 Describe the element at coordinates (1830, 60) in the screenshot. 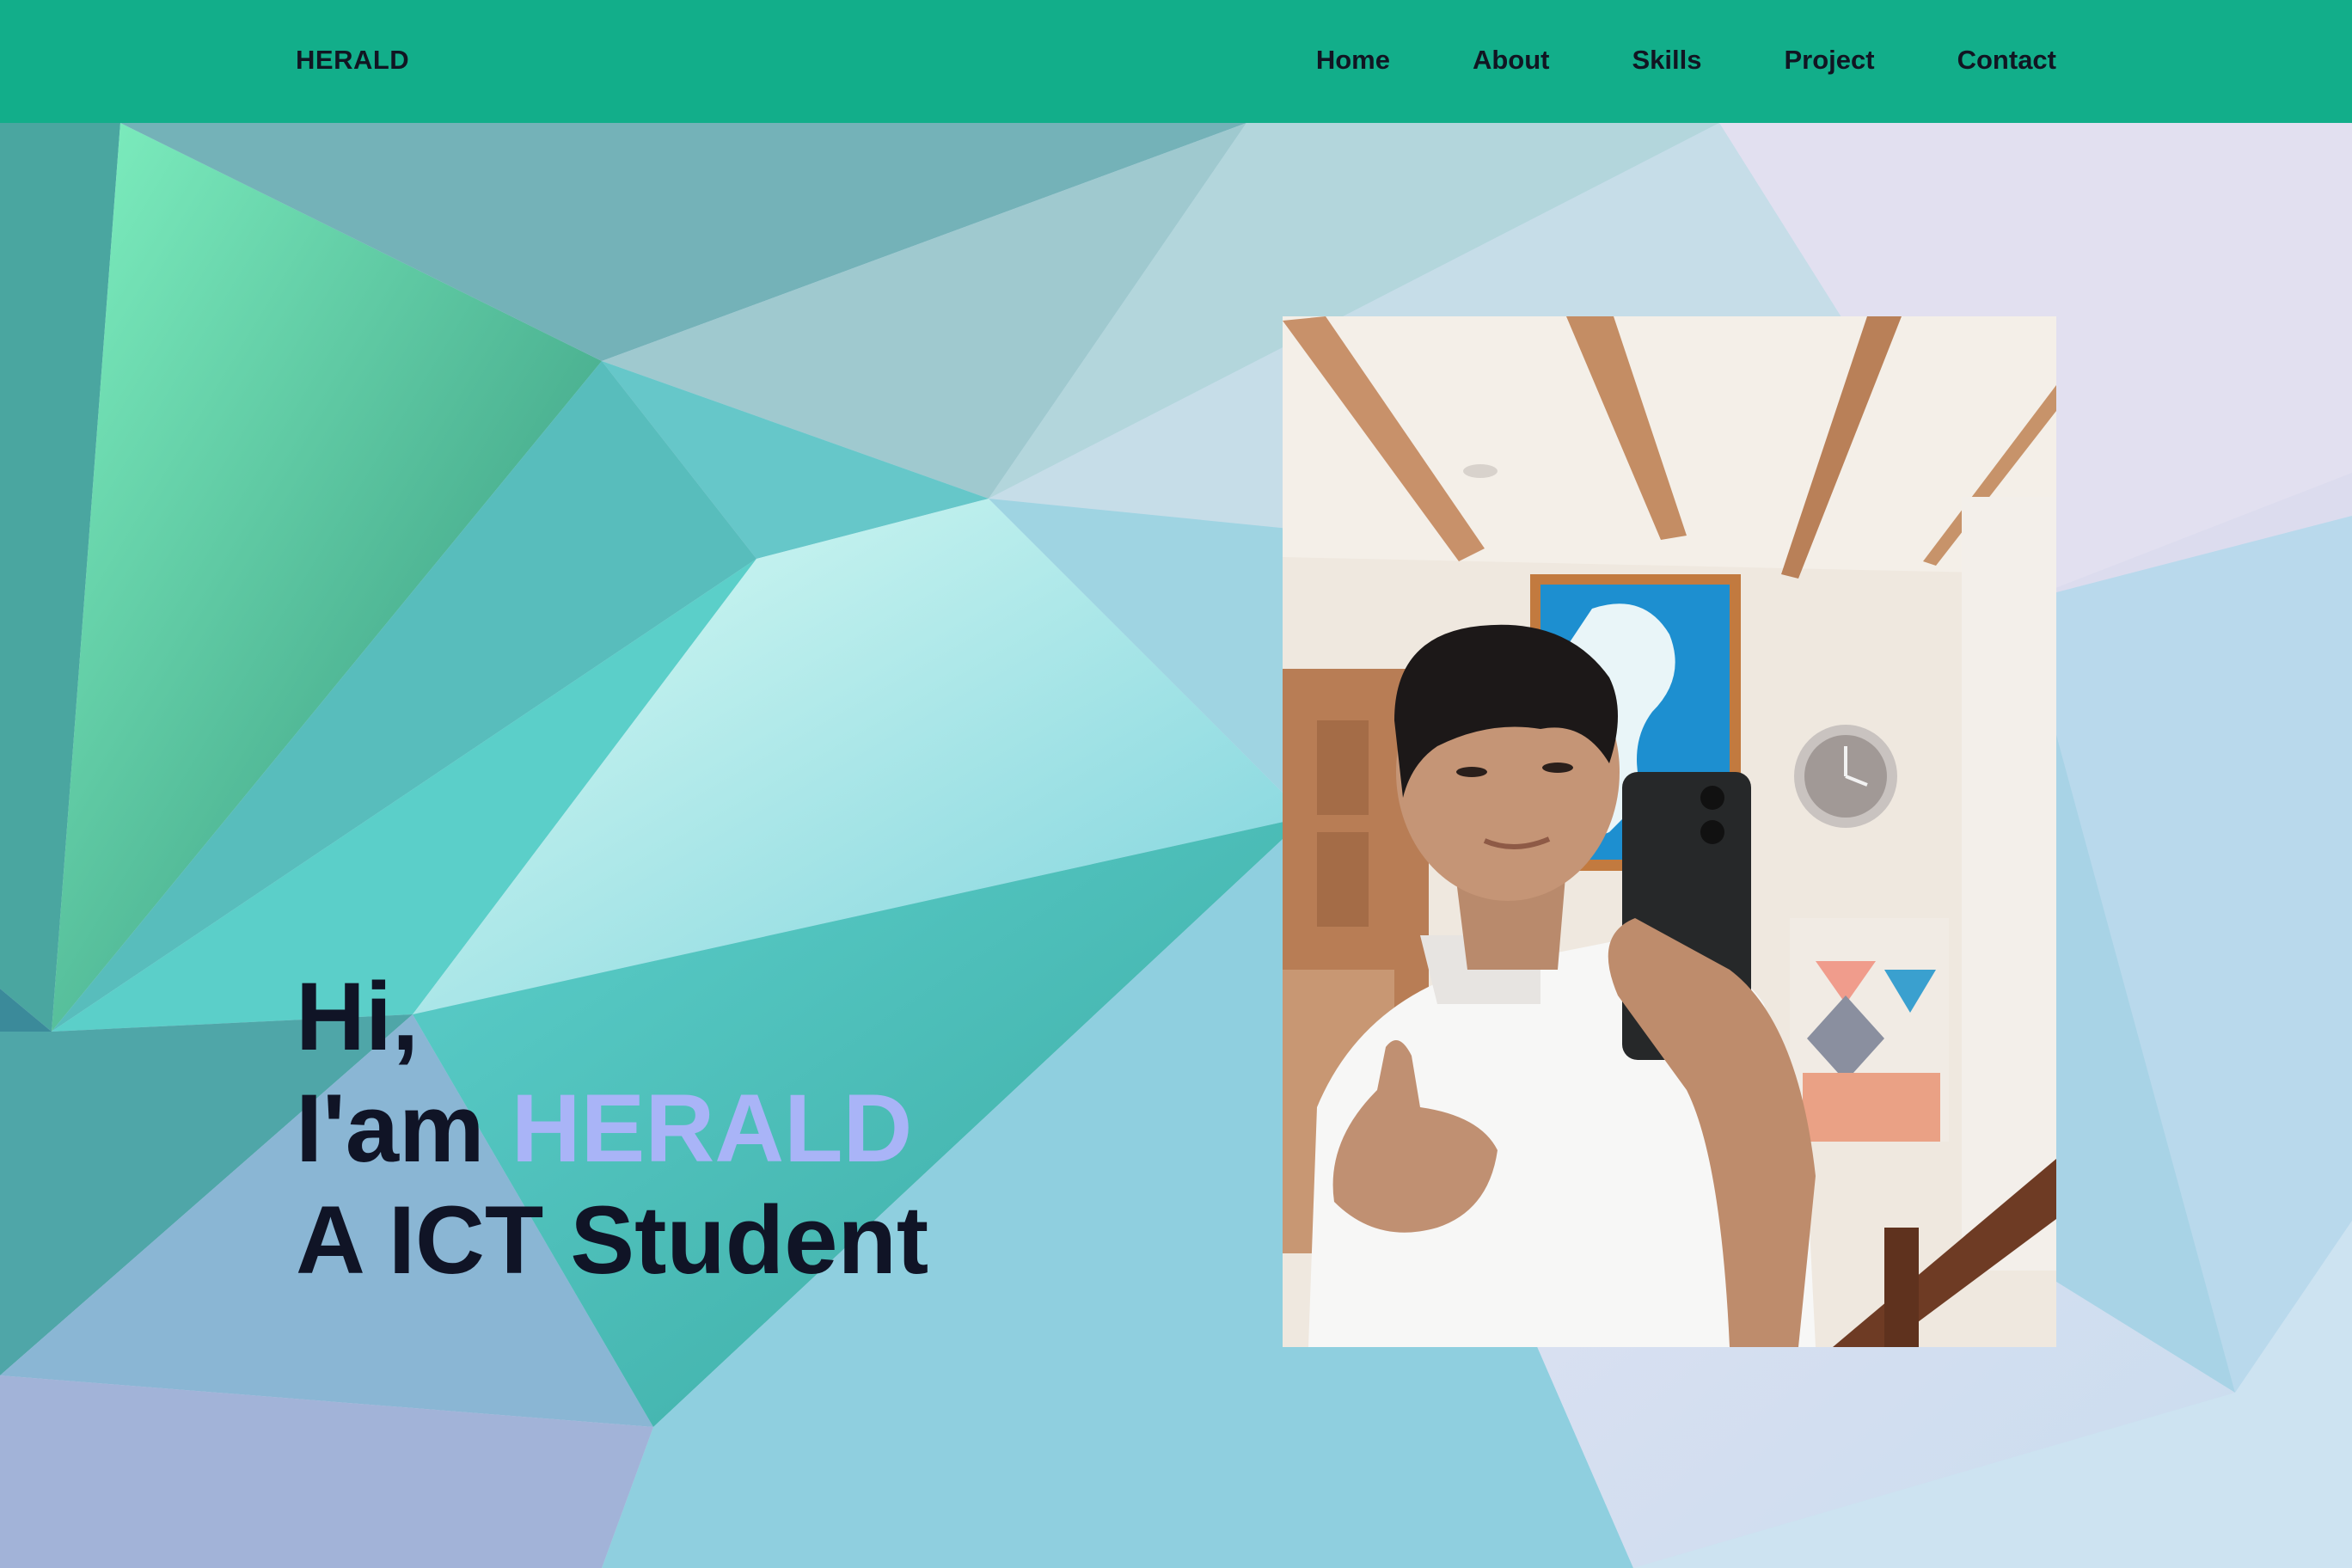

I see `nav-link-project: Project` at that location.